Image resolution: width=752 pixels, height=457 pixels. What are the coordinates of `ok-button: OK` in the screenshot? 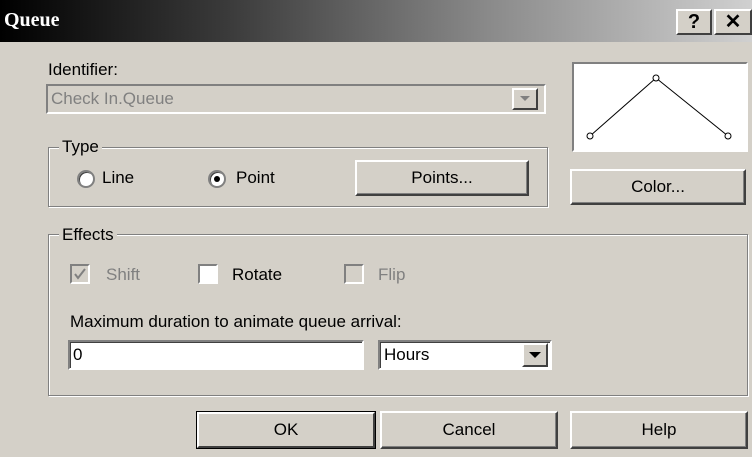 It's located at (286, 430).